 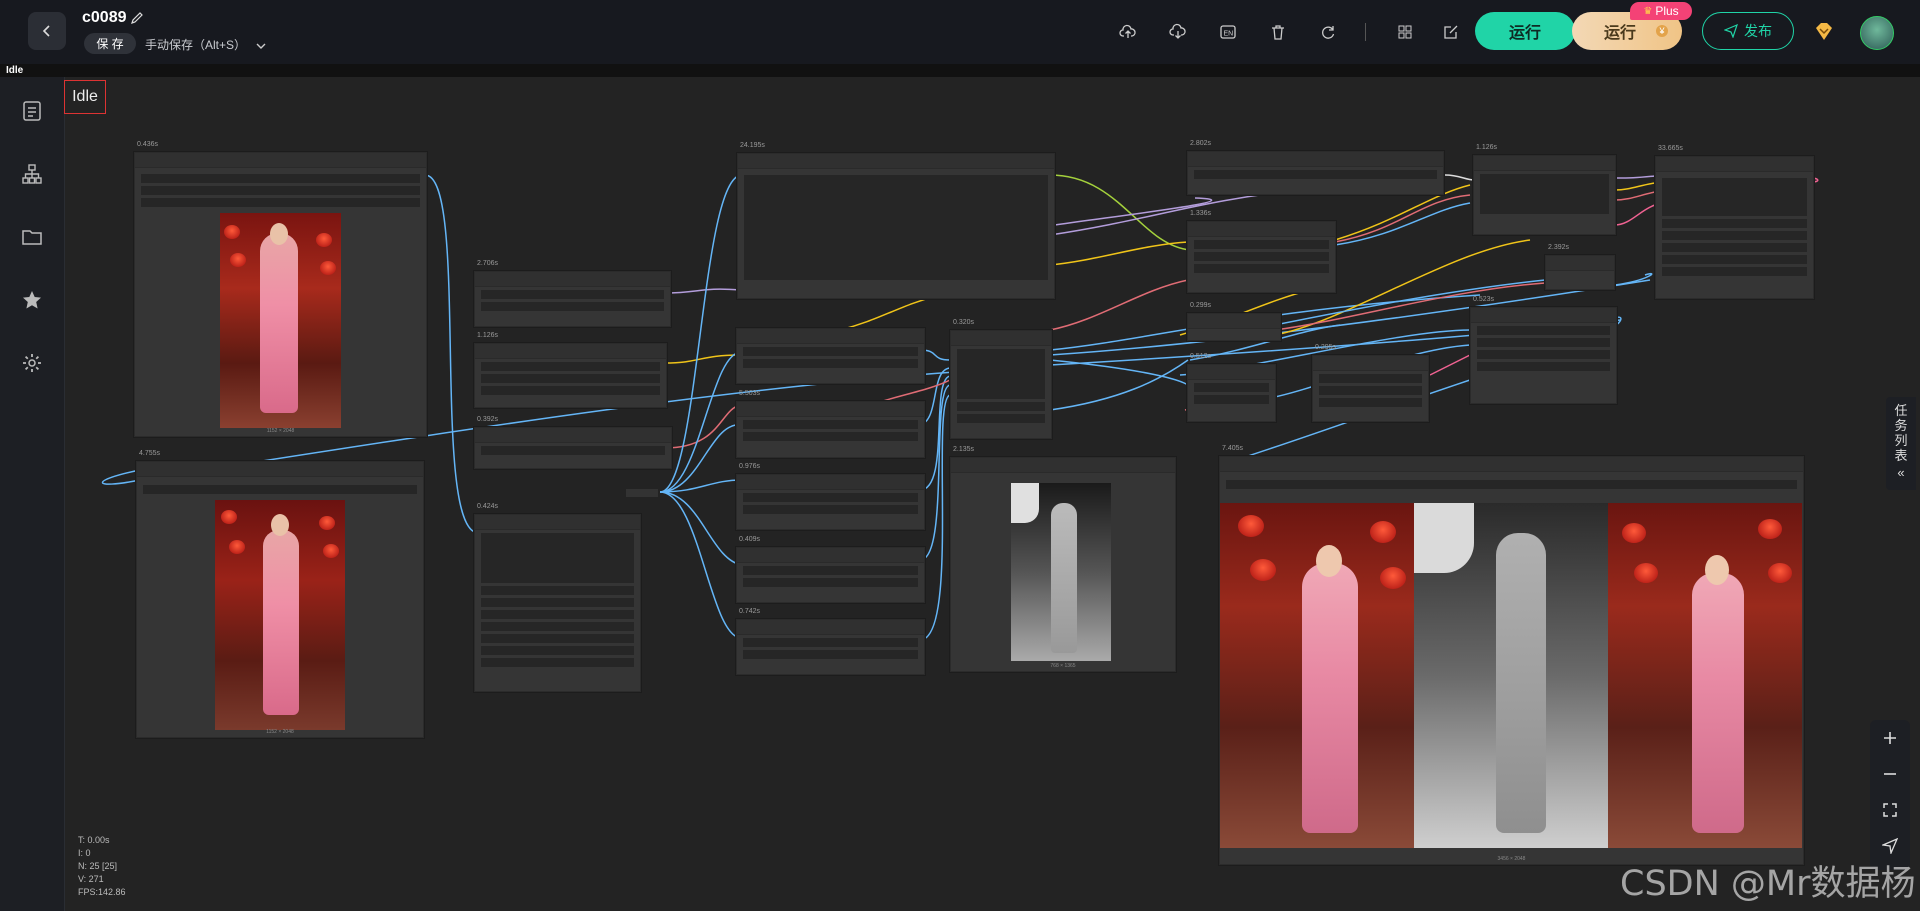 What do you see at coordinates (1261, 251) in the screenshot?
I see `workflow-node: 1.336s` at bounding box center [1261, 251].